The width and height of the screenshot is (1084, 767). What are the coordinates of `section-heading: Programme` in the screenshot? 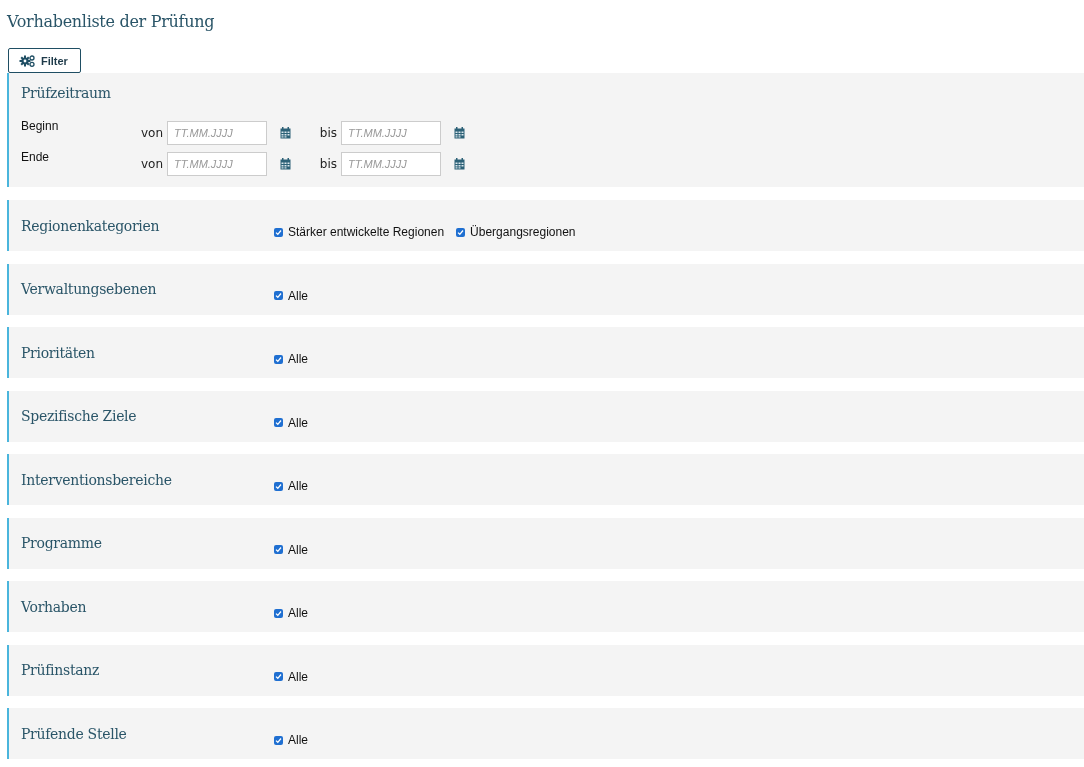 It's located at (62, 543).